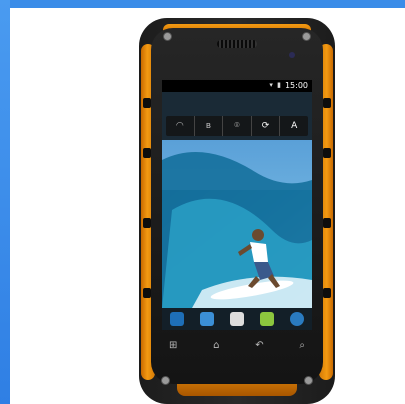  I want to click on apps-icon, so click(237, 319).